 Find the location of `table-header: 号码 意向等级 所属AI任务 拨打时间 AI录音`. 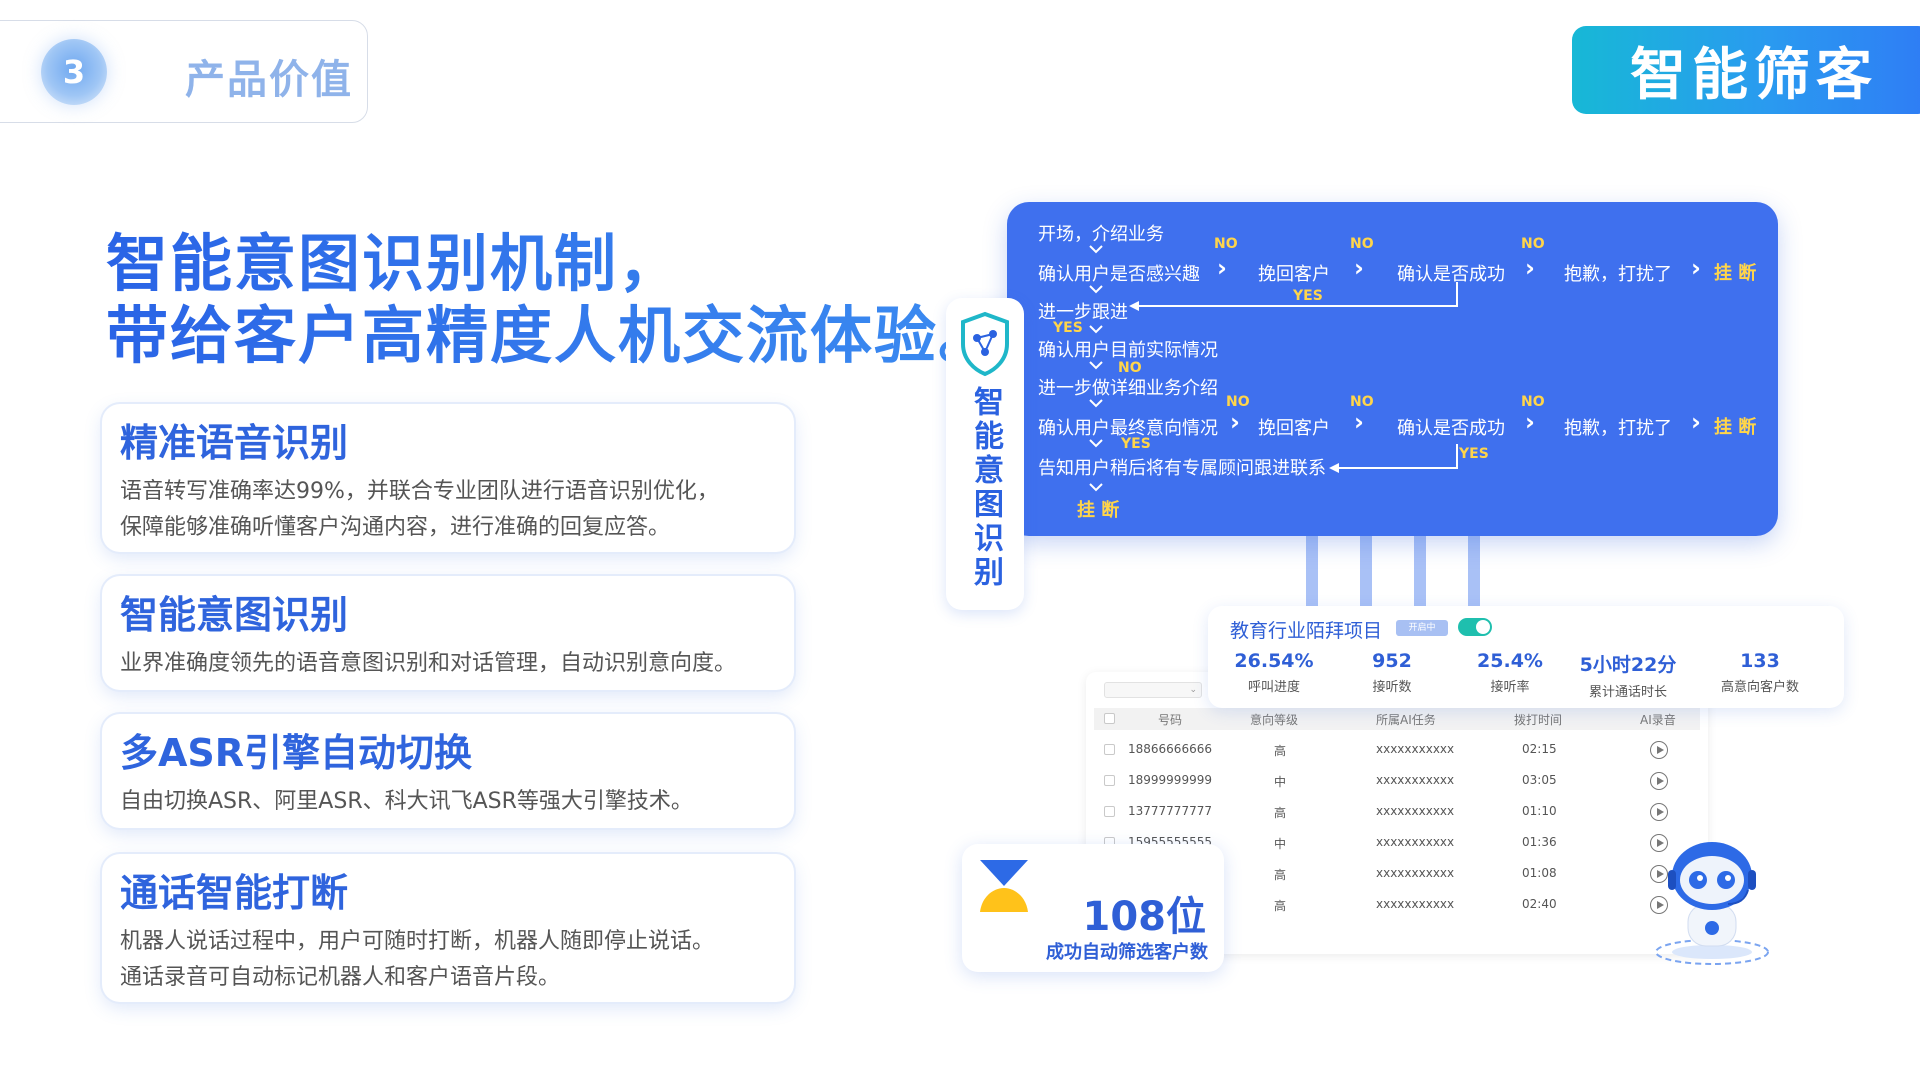

table-header: 号码 意向等级 所属AI任务 拨打时间 AI录音 is located at coordinates (1397, 719).